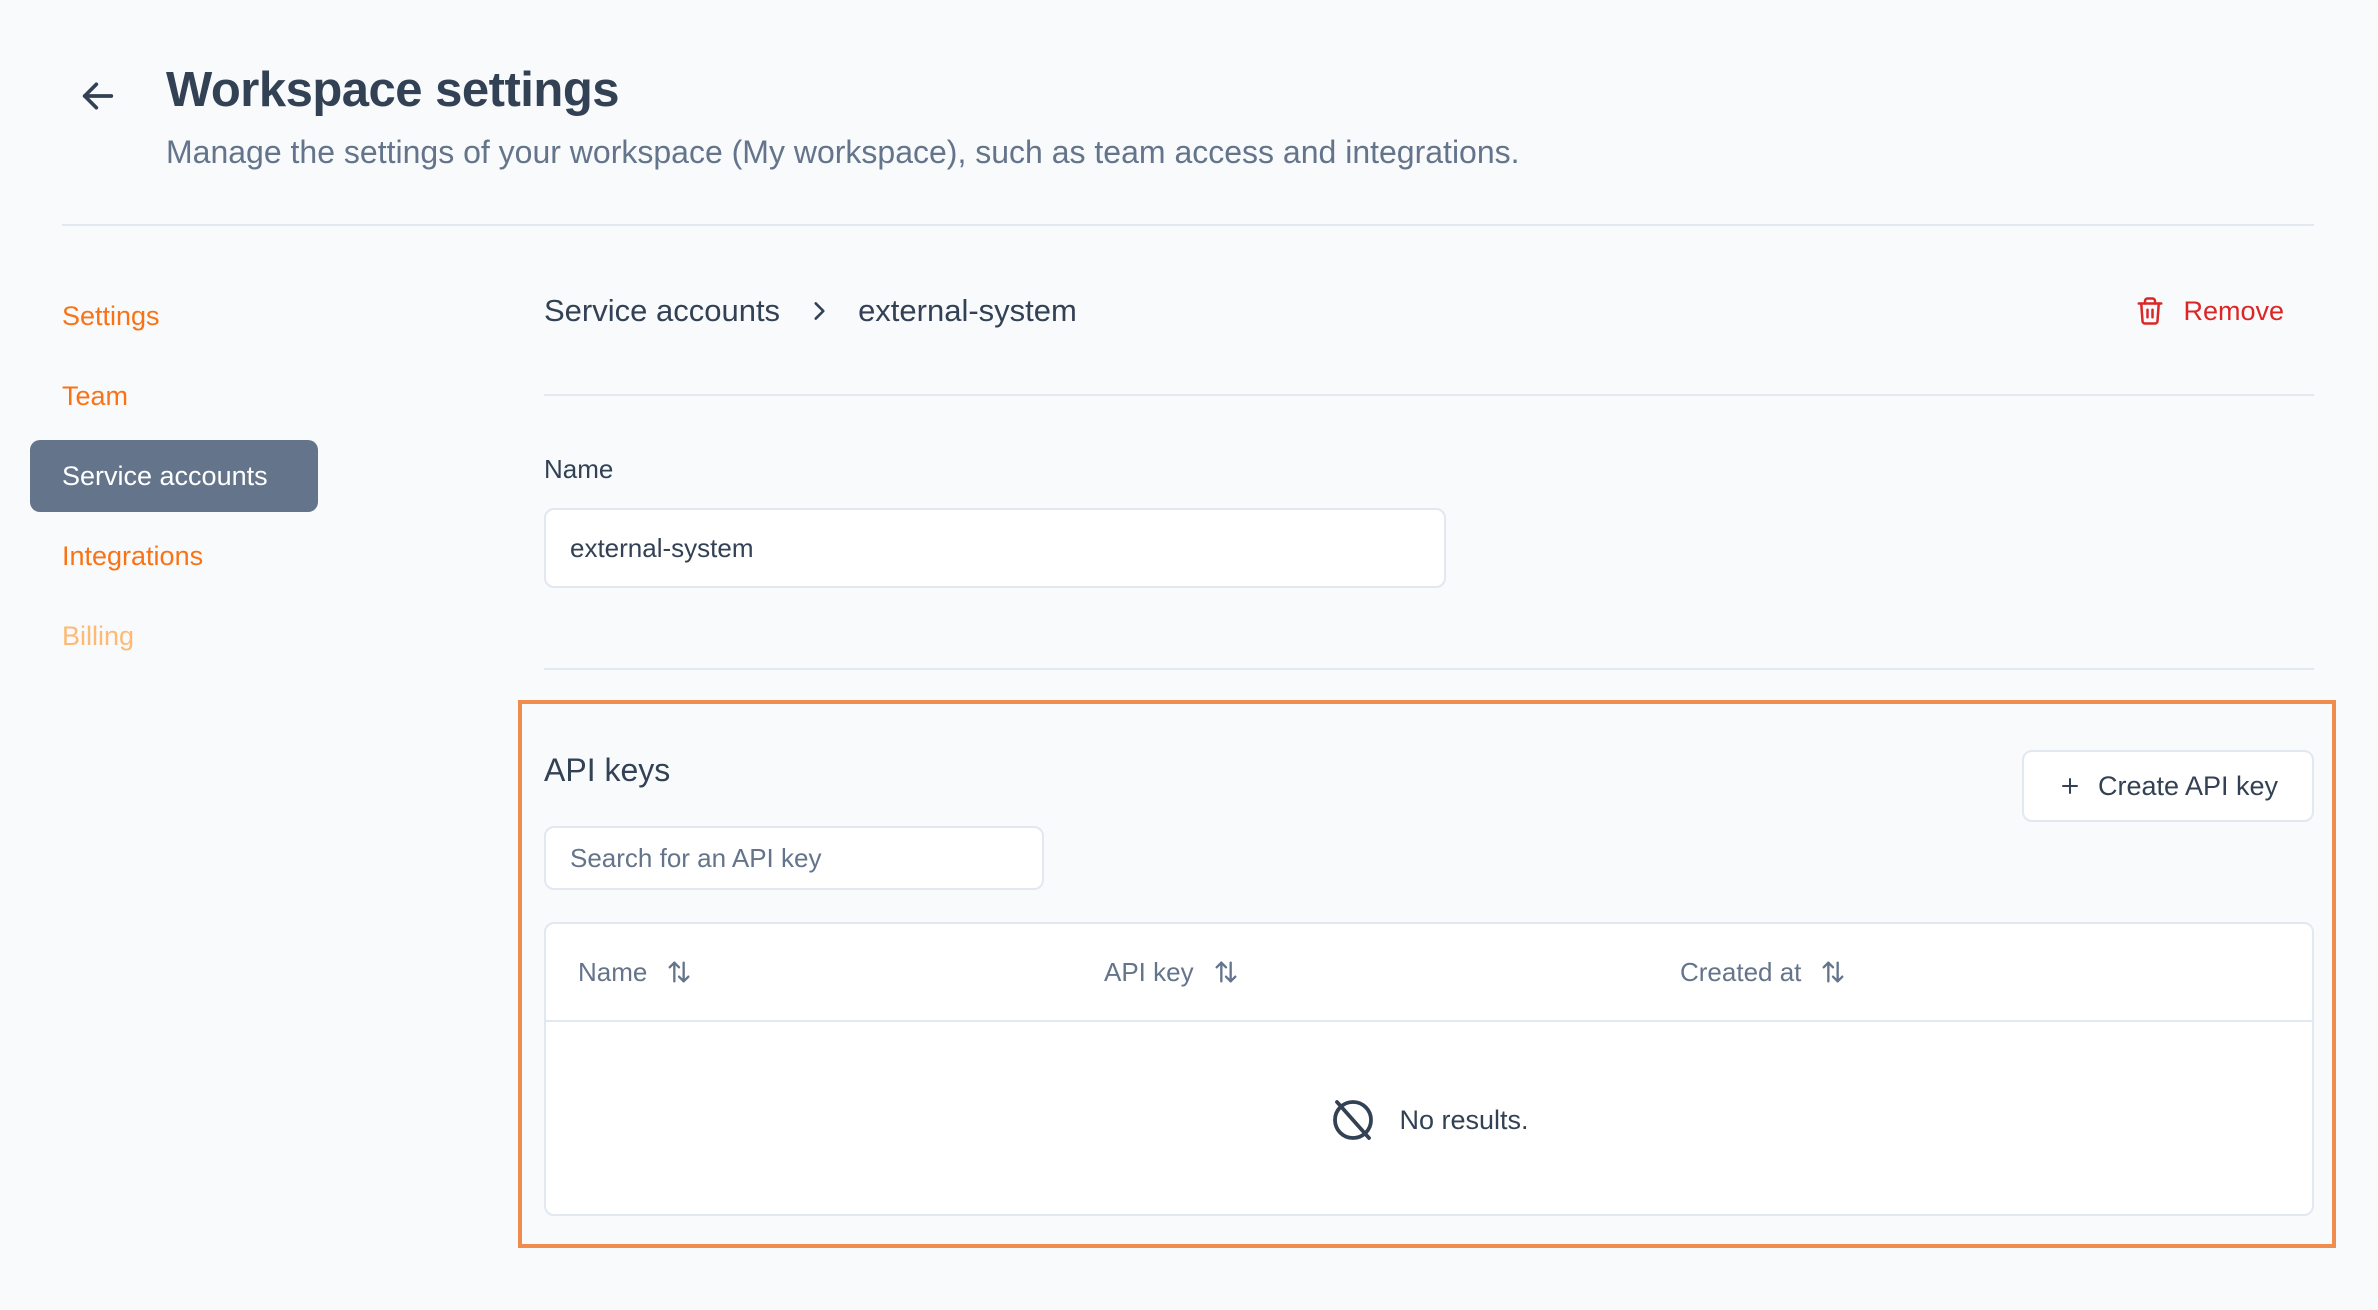 The height and width of the screenshot is (1310, 2378). I want to click on breadcrumb-current: external-system, so click(967, 310).